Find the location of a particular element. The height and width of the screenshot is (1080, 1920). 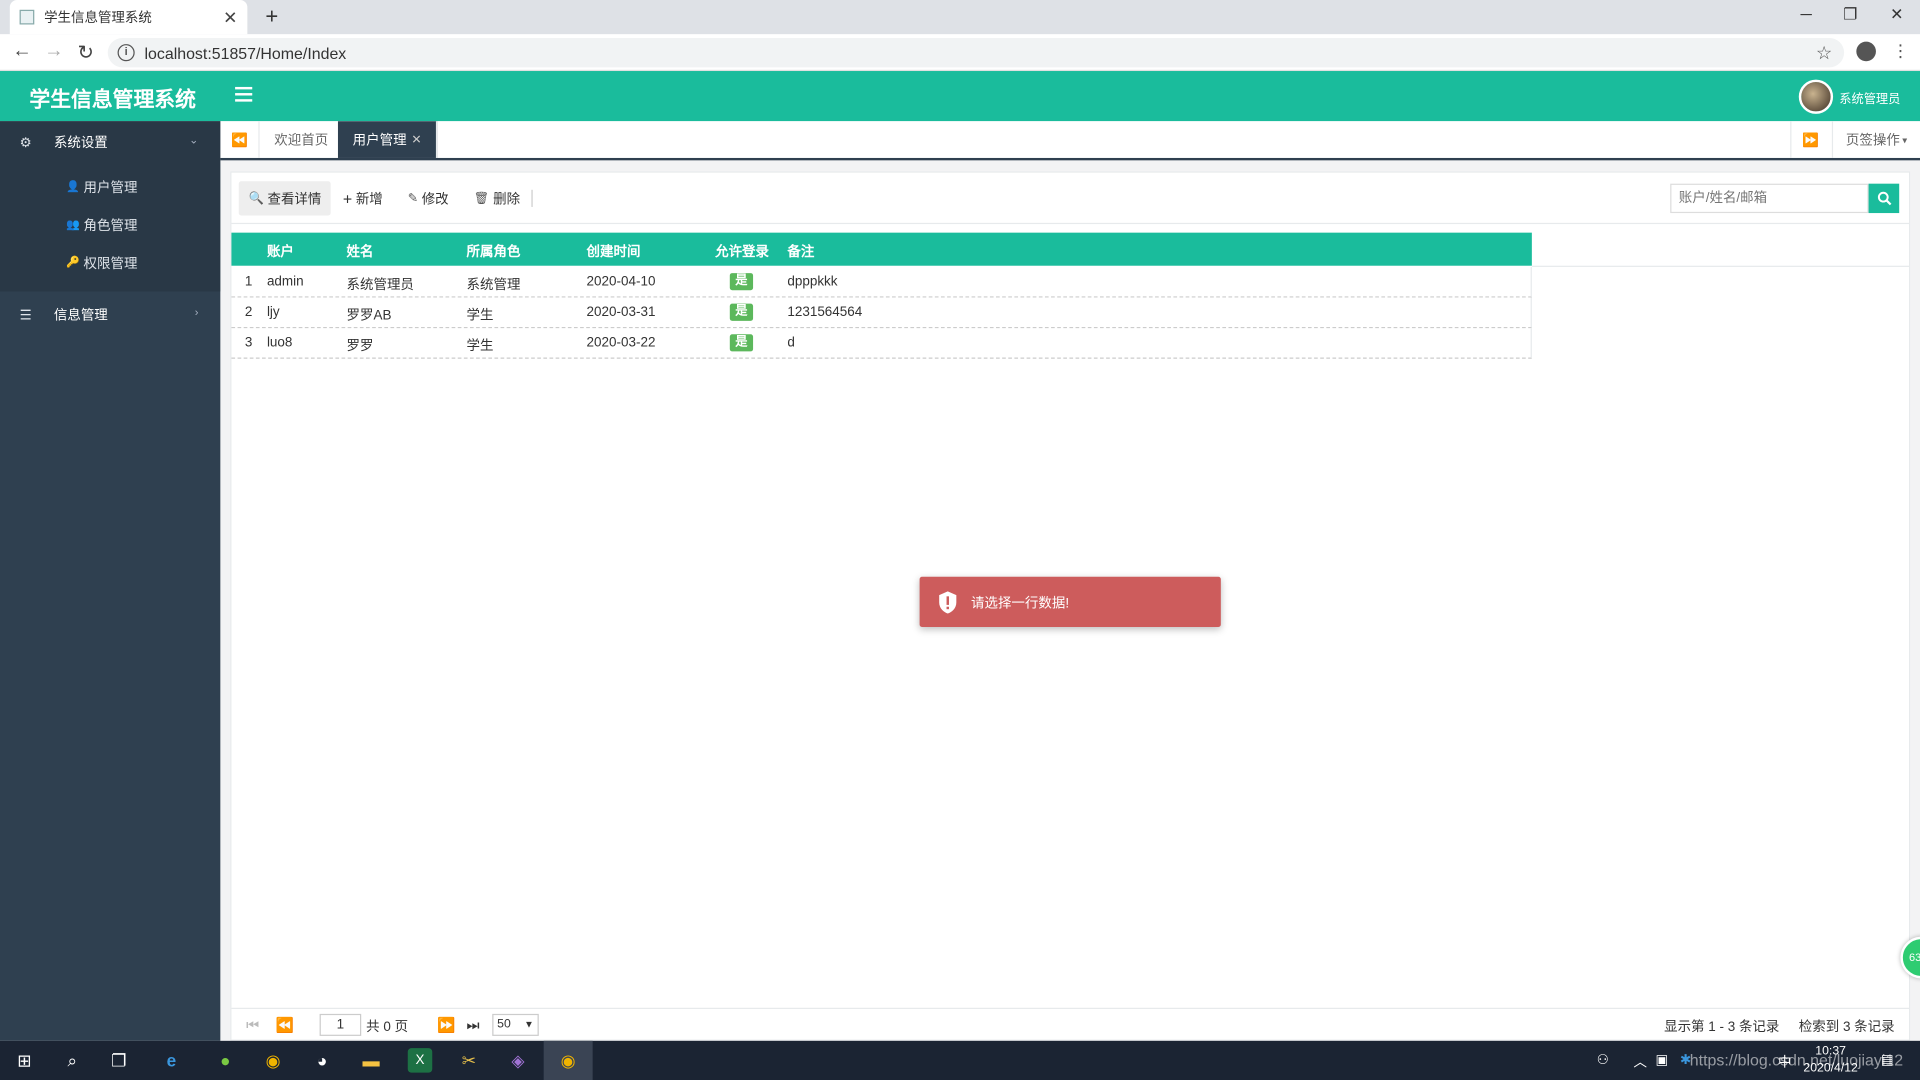

browser-tab-title: 学生信息管理系统 is located at coordinates (98, 18).